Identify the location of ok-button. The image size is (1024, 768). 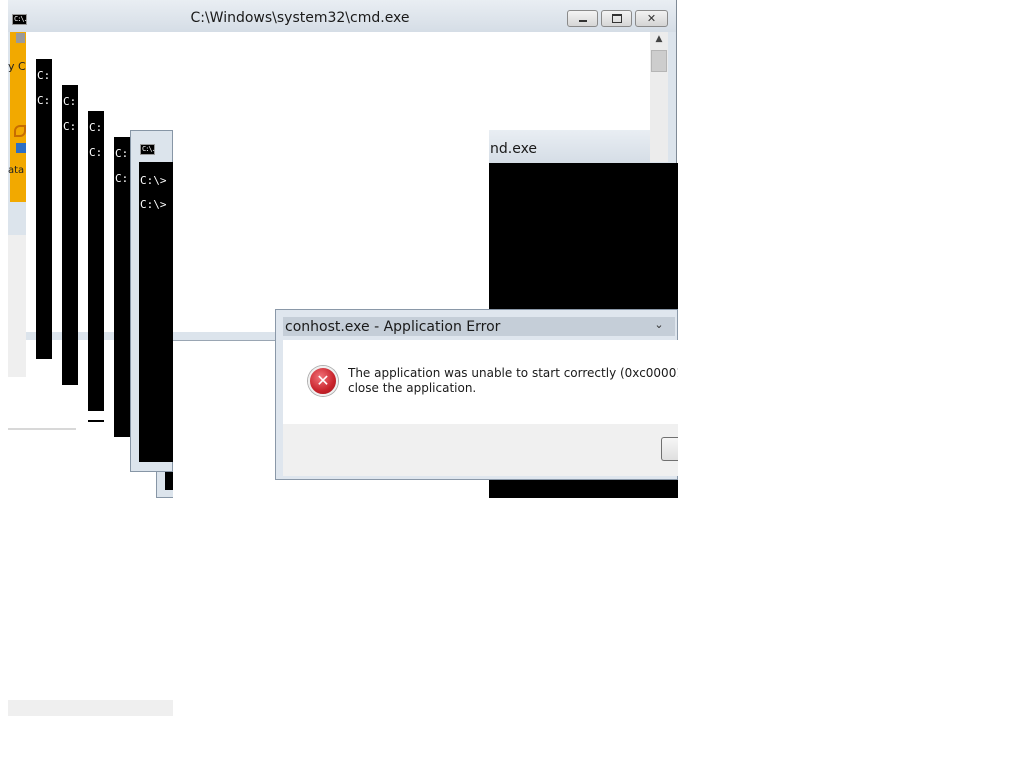
(669, 449).